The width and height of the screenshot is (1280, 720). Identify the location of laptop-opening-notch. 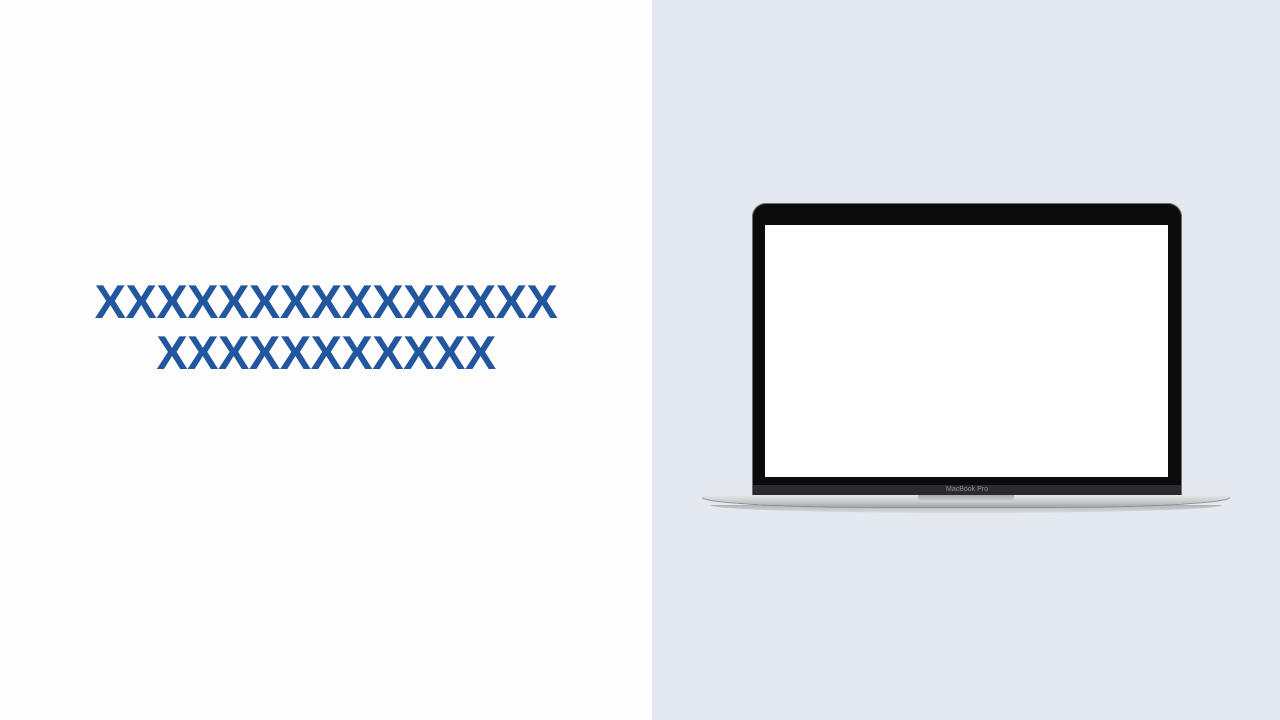
(966, 498).